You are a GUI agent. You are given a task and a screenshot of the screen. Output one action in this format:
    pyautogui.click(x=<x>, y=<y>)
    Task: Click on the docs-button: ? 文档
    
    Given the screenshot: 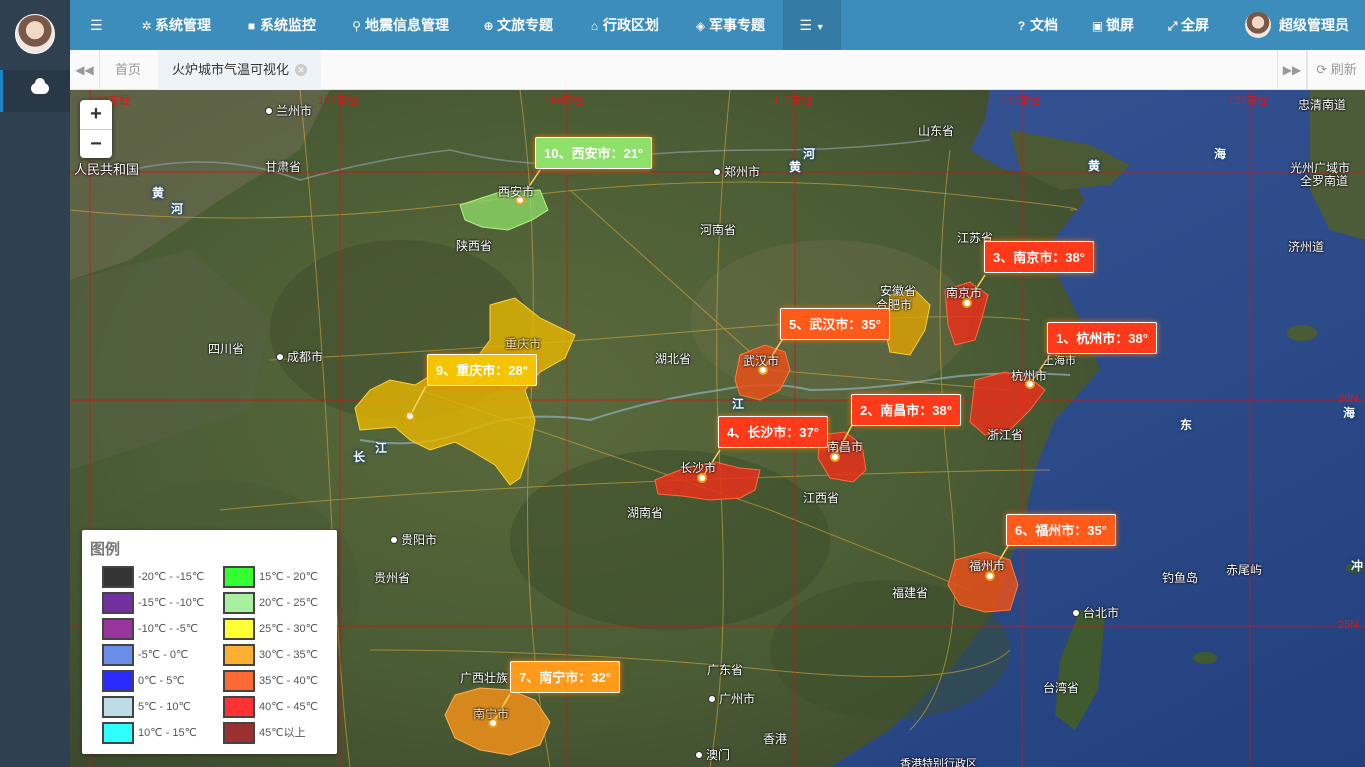 What is the action you would take?
    pyautogui.click(x=1036, y=25)
    